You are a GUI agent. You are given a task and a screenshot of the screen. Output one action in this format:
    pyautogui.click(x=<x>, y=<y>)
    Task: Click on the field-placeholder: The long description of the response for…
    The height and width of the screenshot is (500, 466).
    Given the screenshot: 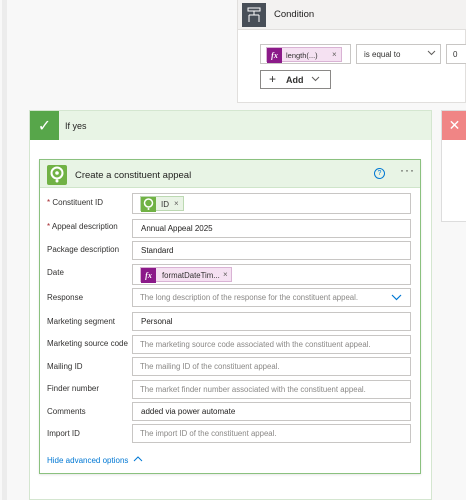 What is the action you would take?
    pyautogui.click(x=249, y=297)
    